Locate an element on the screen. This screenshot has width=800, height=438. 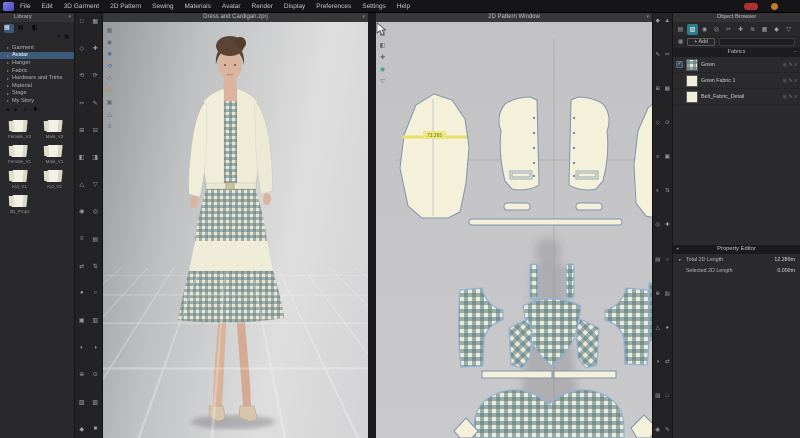
library-tree-item: ▸ Hanger is located at coordinates (37, 63).